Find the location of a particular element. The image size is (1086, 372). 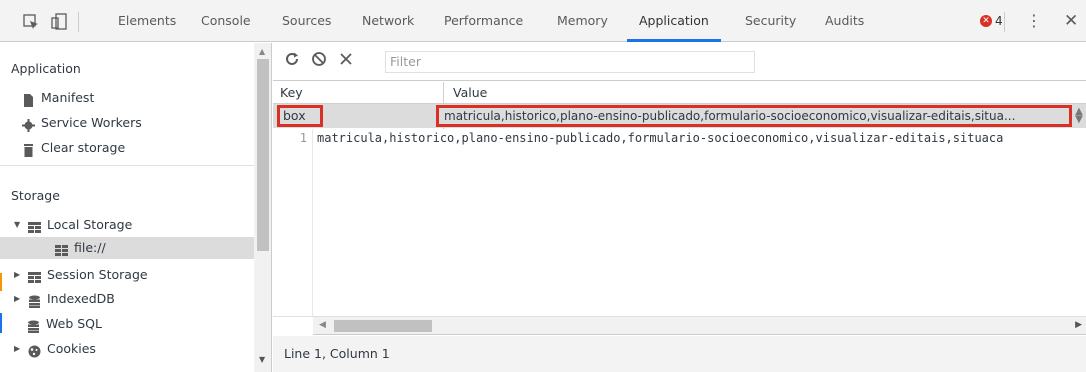

file-icon is located at coordinates (28, 99).